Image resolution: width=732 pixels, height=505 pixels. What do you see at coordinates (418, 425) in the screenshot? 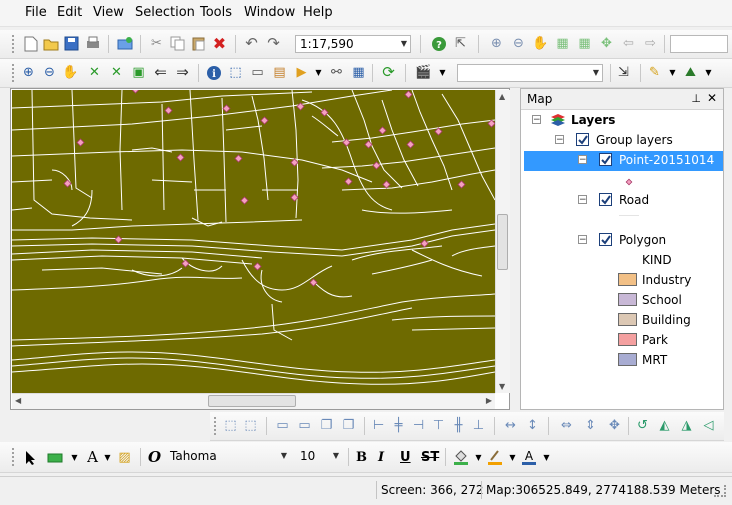
I see `align-right-icon: ⊣` at bounding box center [418, 425].